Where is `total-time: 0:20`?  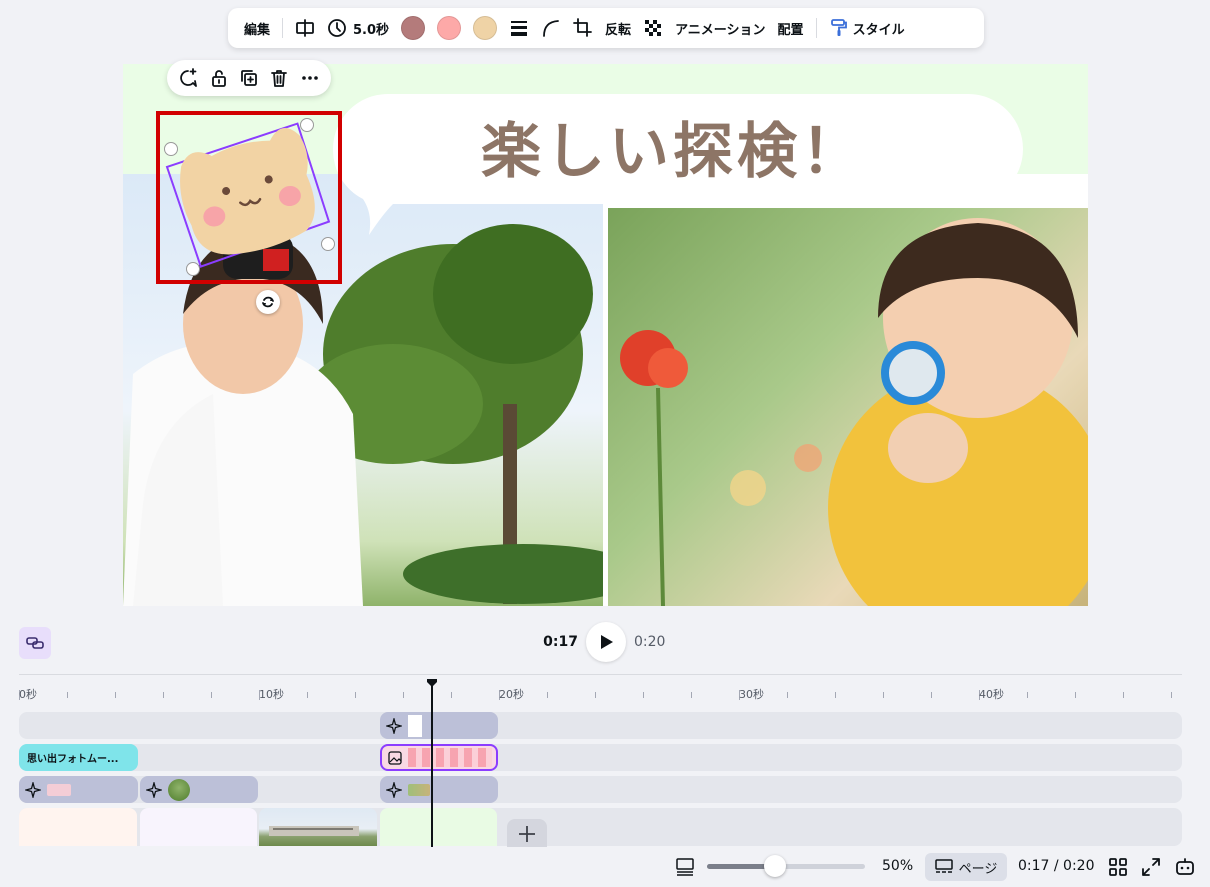 total-time: 0:20 is located at coordinates (650, 642).